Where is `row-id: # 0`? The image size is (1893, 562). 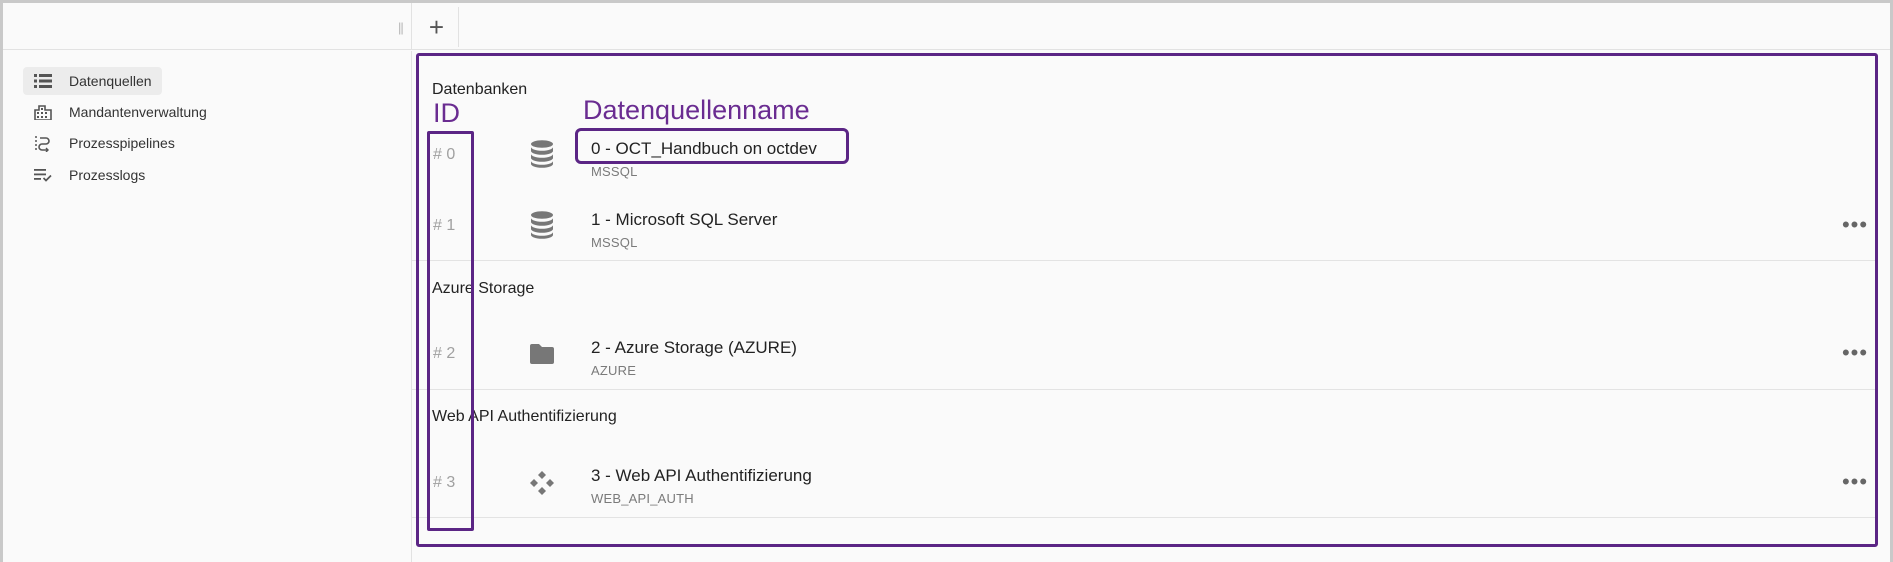
row-id: # 0 is located at coordinates (444, 154).